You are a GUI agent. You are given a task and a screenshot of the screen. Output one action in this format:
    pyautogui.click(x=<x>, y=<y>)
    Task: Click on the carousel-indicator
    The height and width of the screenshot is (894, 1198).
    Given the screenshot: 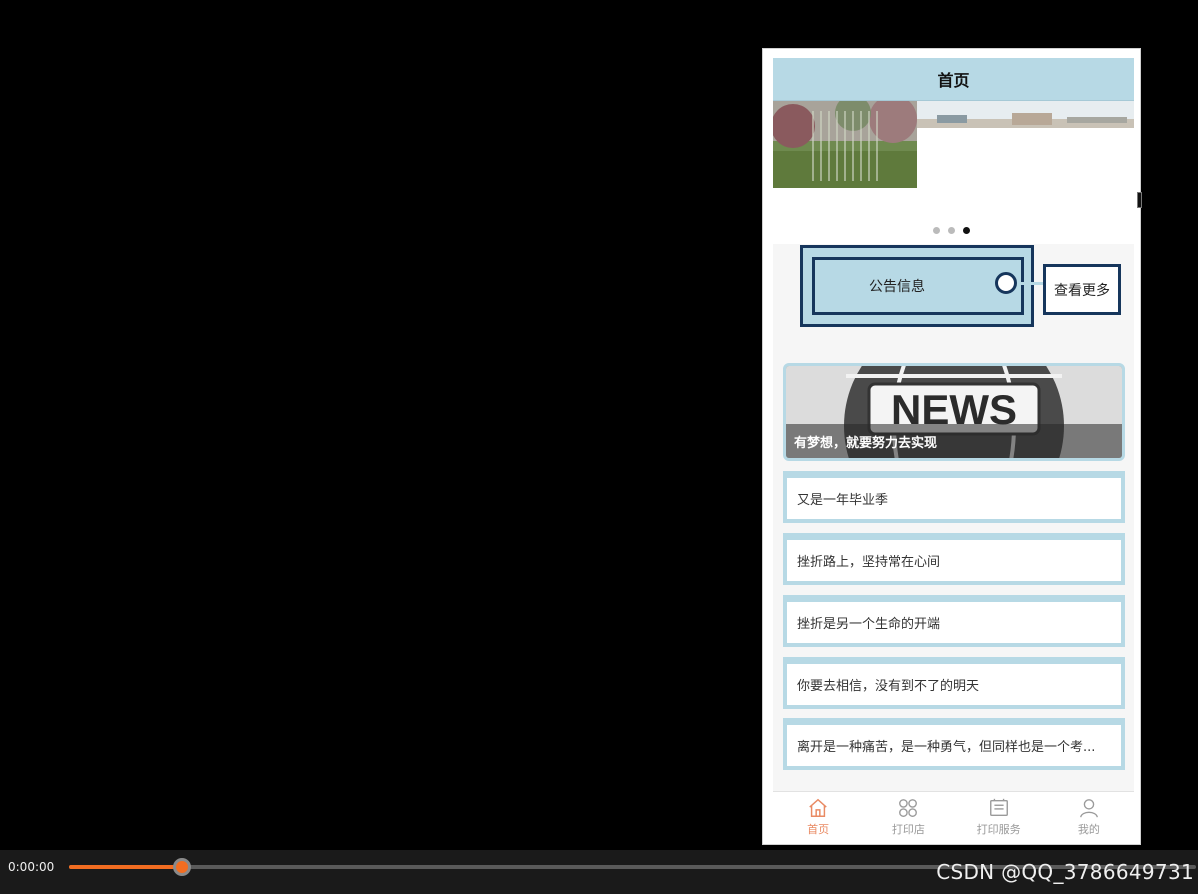 What is the action you would take?
    pyautogui.click(x=951, y=230)
    